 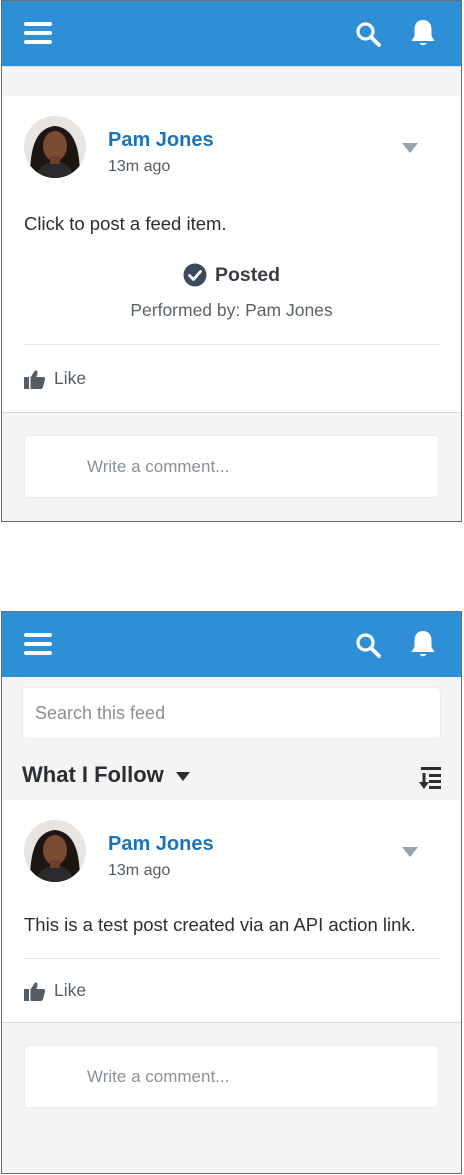 I want to click on sort-icon, so click(x=431, y=777).